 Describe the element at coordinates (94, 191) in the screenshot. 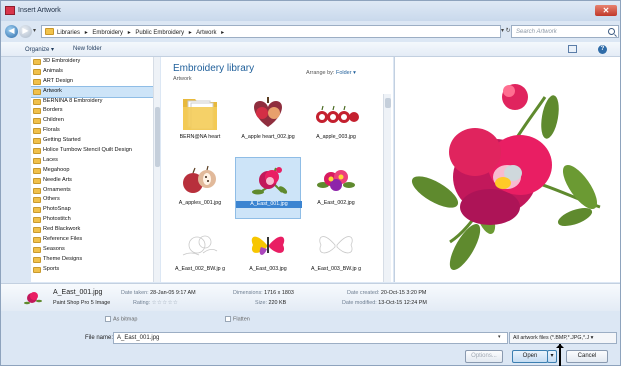

I see `nav-item: Ornaments` at that location.